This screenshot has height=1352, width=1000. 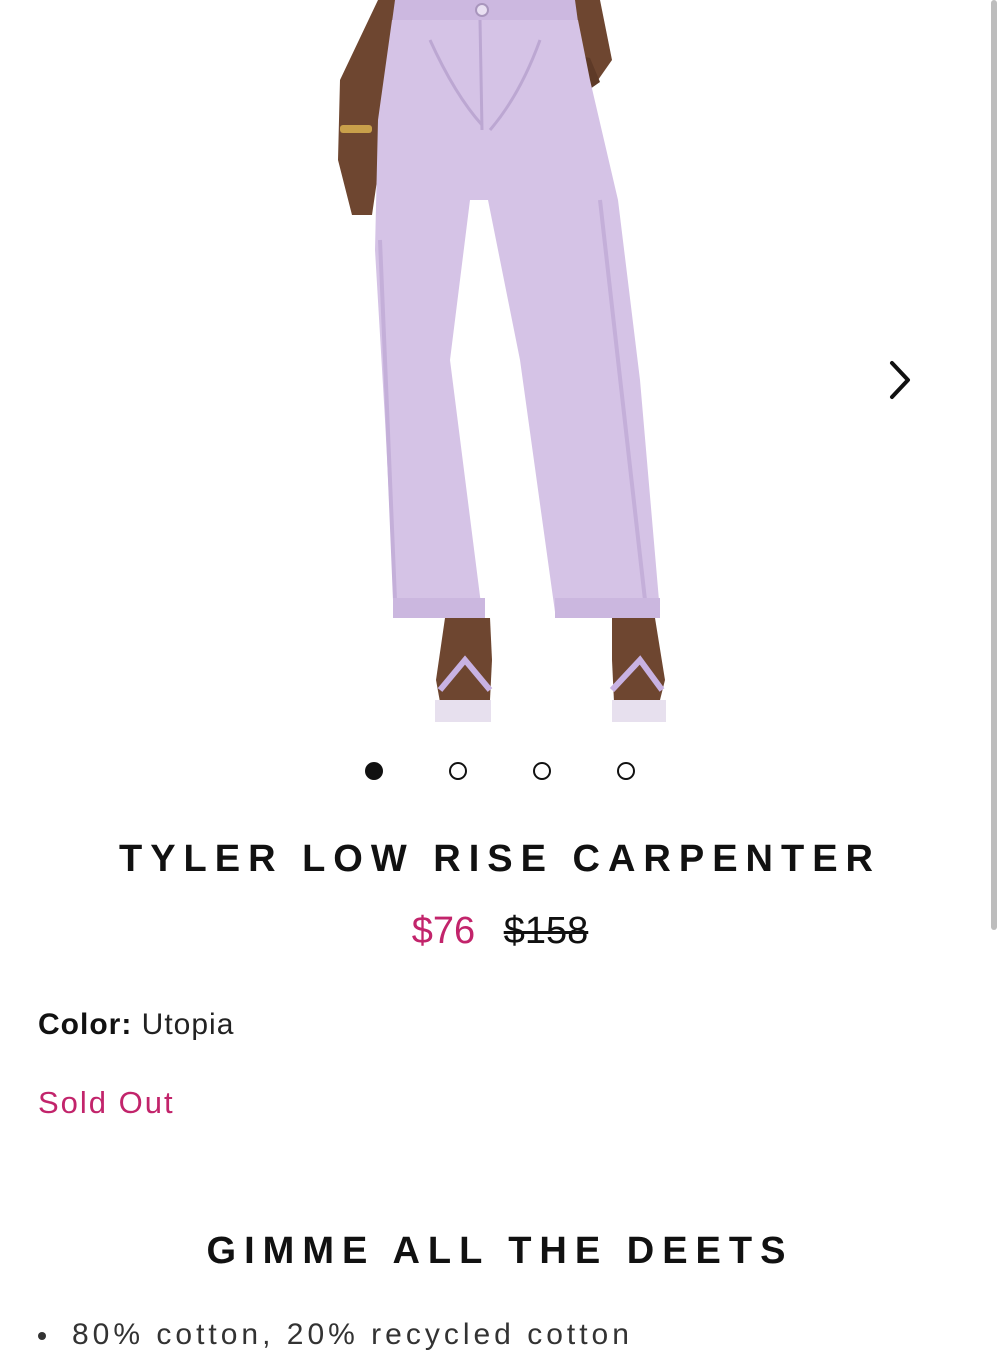 What do you see at coordinates (106, 1102) in the screenshot?
I see `availability-status: Sold Out` at bounding box center [106, 1102].